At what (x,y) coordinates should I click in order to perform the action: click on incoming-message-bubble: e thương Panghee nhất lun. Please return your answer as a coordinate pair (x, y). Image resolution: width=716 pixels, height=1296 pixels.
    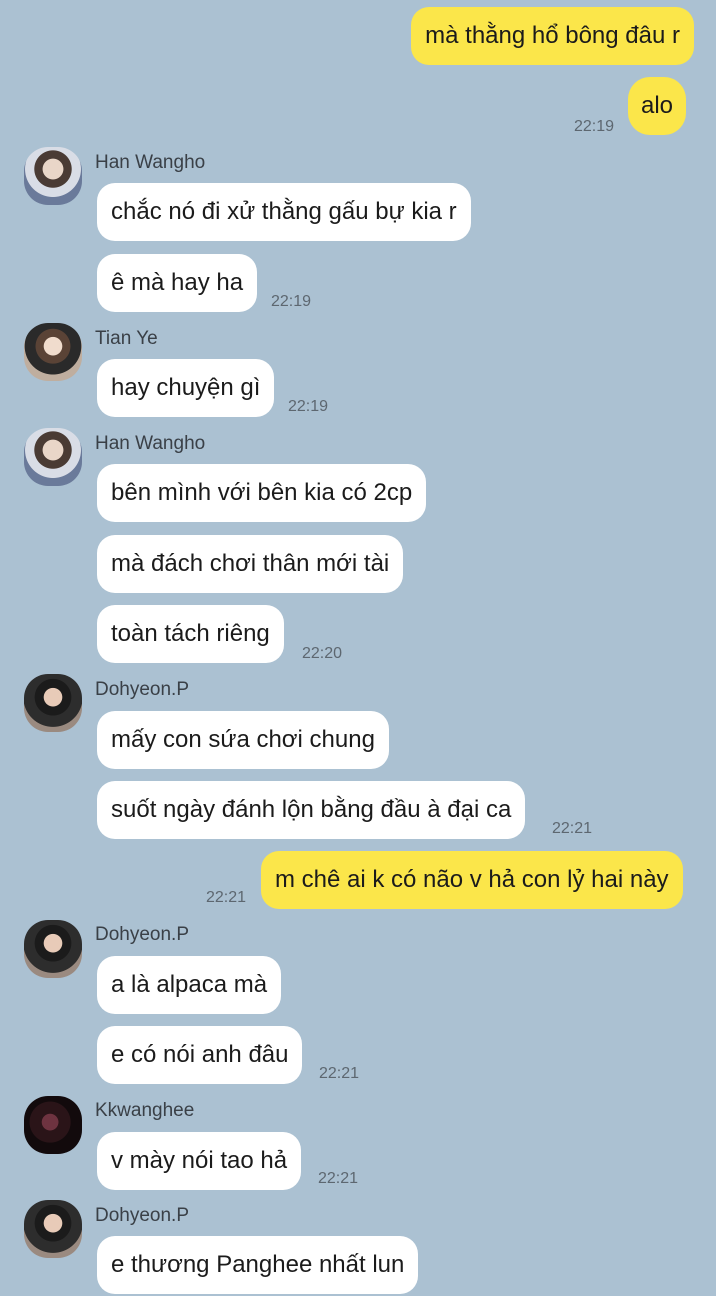
    Looking at the image, I should click on (258, 1265).